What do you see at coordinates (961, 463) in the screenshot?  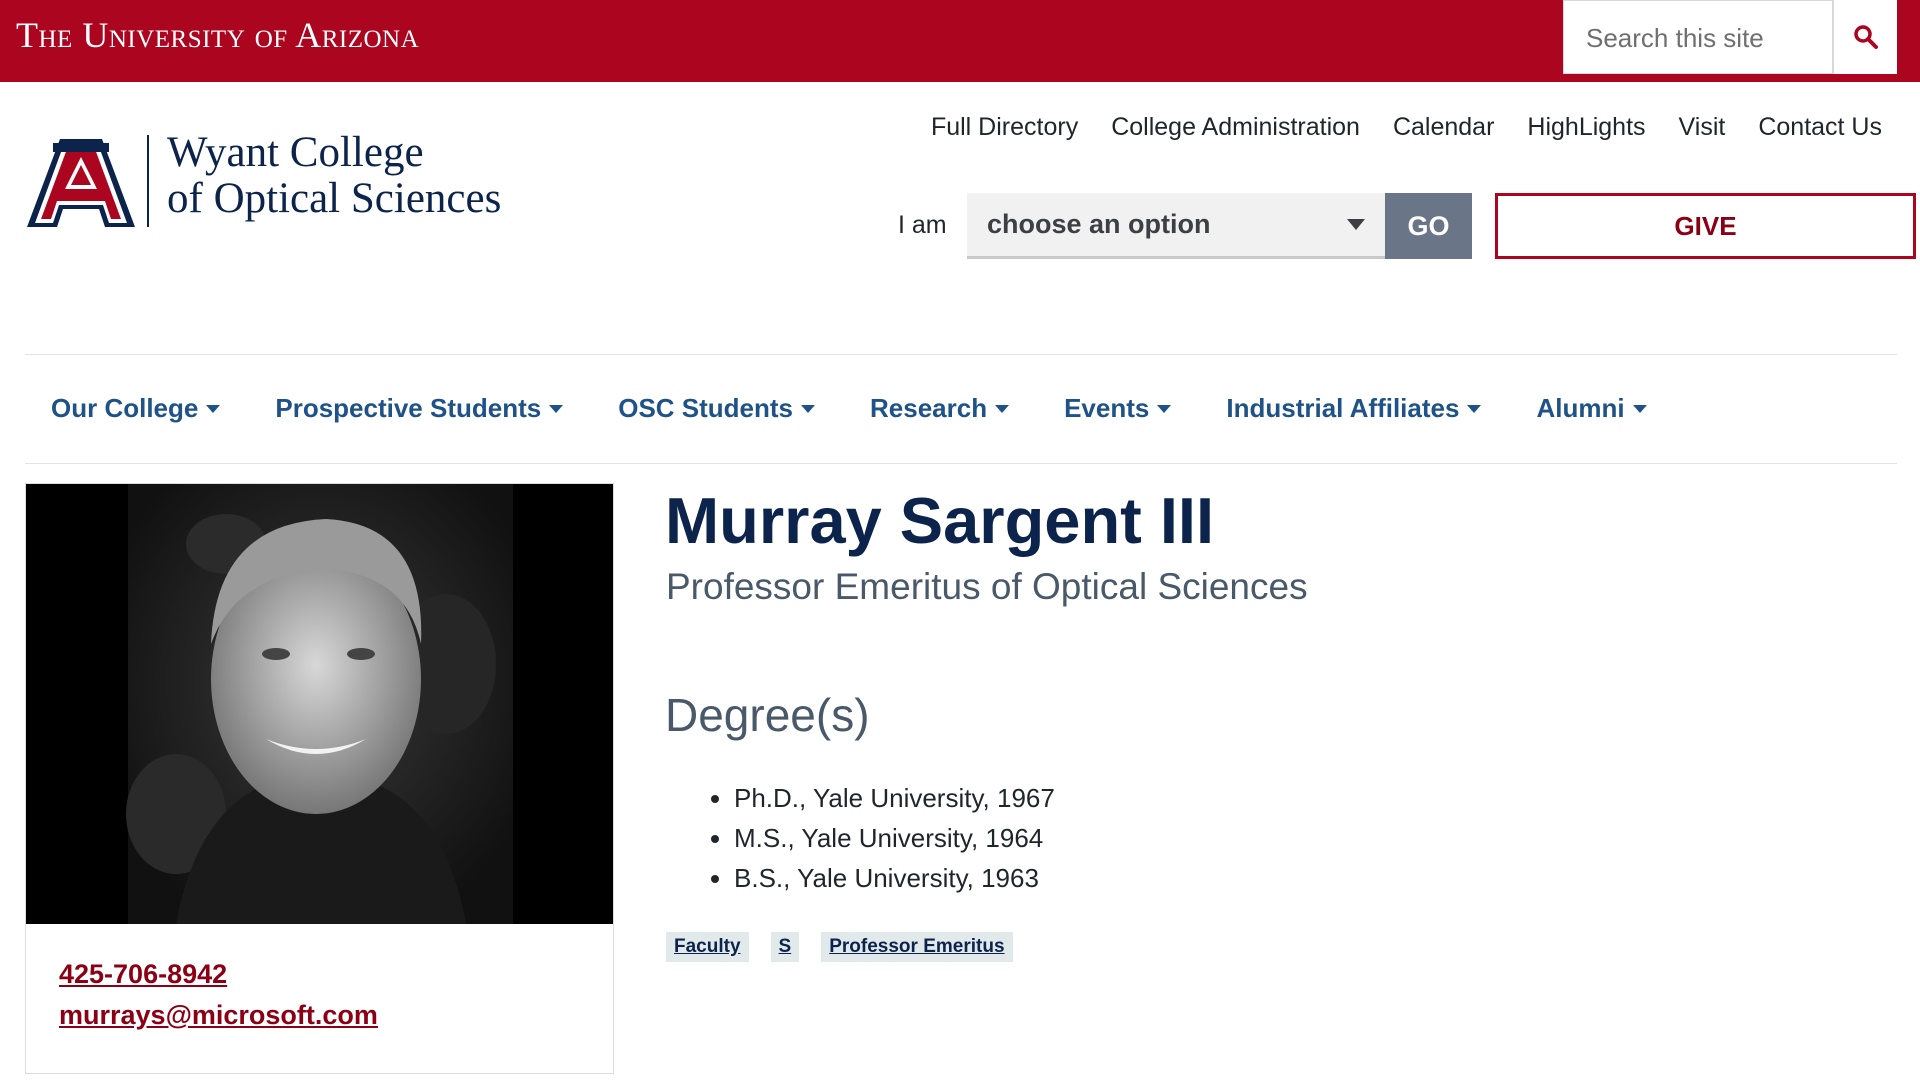 I see `nav-divider-bottom` at bounding box center [961, 463].